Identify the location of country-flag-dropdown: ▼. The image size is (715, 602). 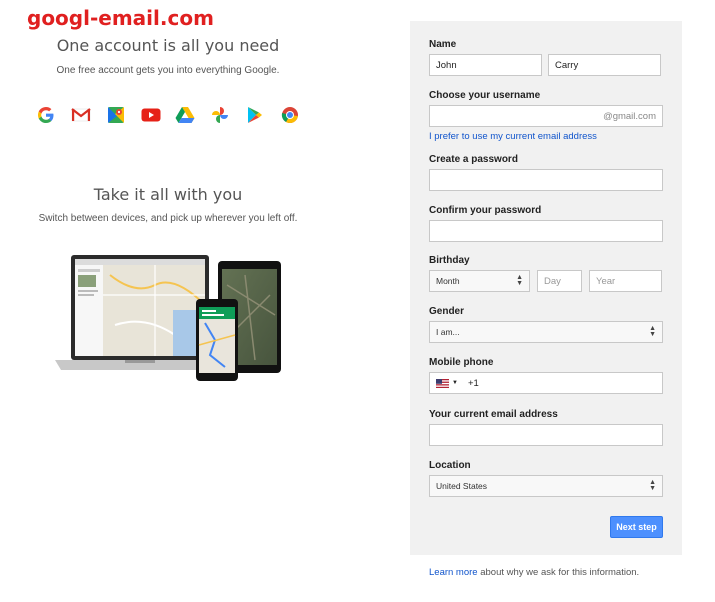
(447, 383).